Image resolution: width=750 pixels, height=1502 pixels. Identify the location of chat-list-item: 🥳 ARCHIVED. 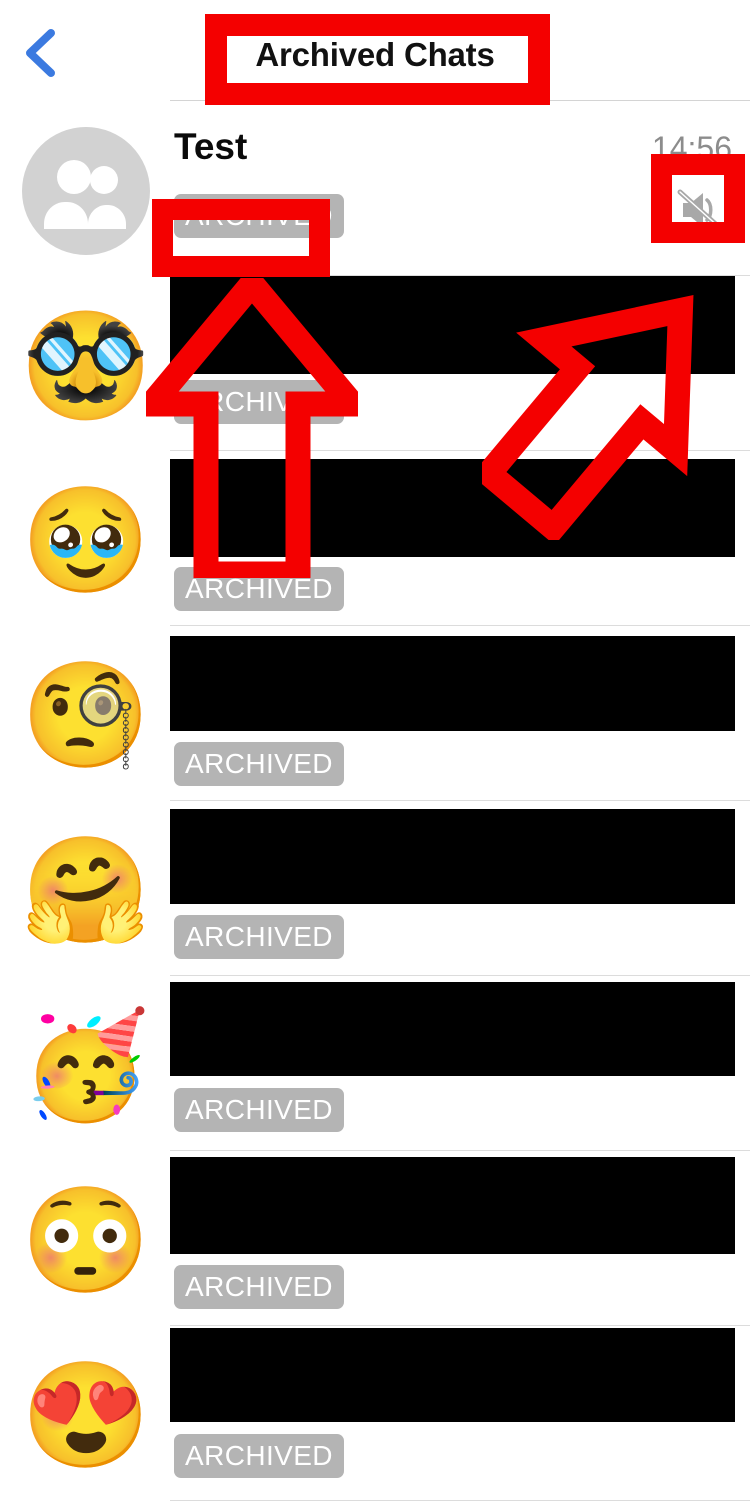
(375, 1063).